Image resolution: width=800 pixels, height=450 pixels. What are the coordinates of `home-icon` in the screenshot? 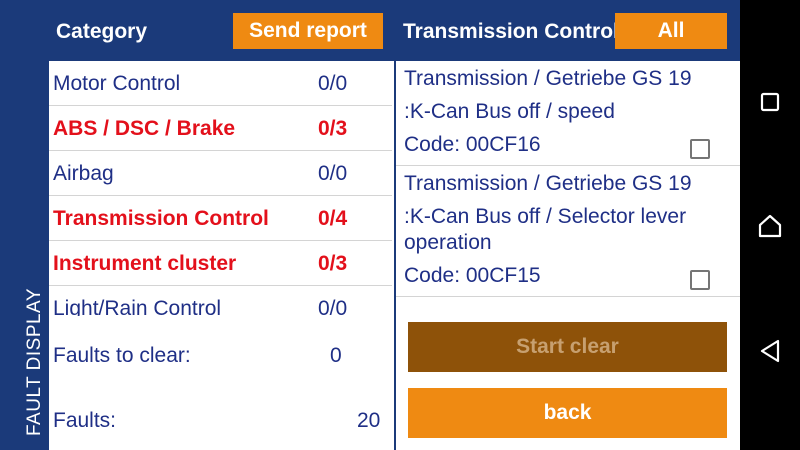 It's located at (770, 226).